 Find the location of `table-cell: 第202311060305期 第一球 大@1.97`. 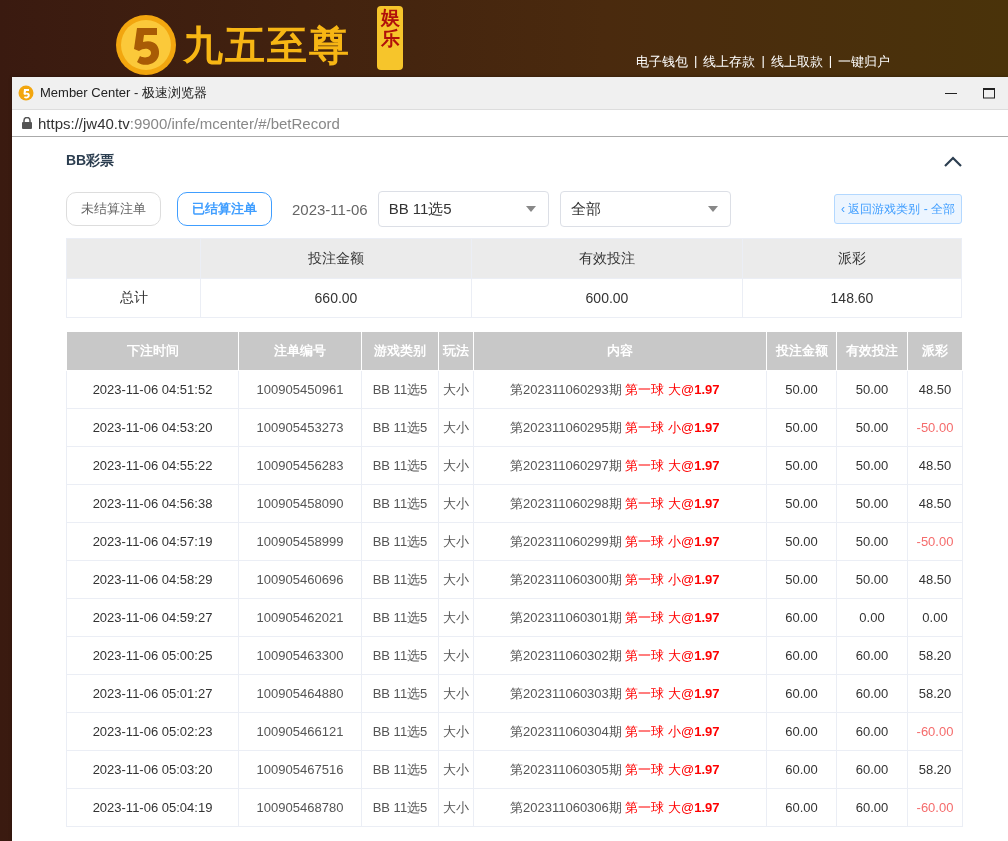

table-cell: 第202311060305期 第一球 大@1.97 is located at coordinates (620, 769).